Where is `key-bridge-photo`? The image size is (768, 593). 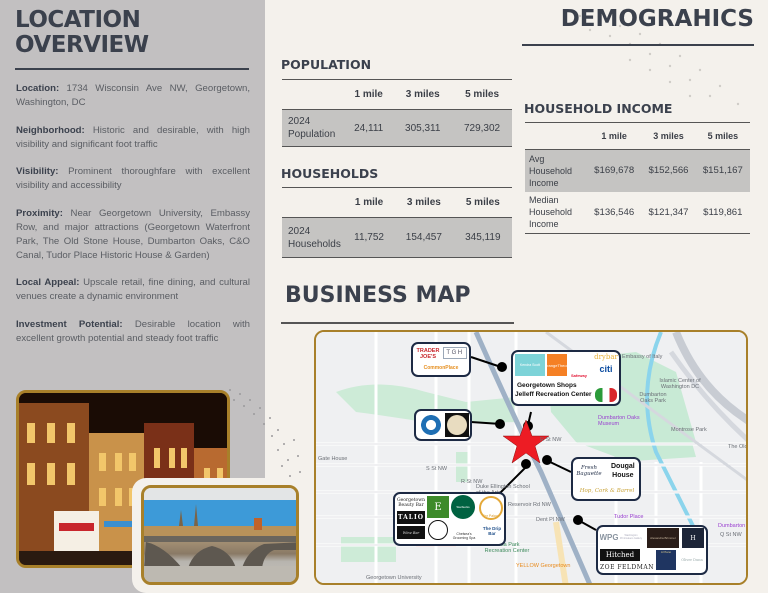 key-bridge-photo is located at coordinates (220, 535).